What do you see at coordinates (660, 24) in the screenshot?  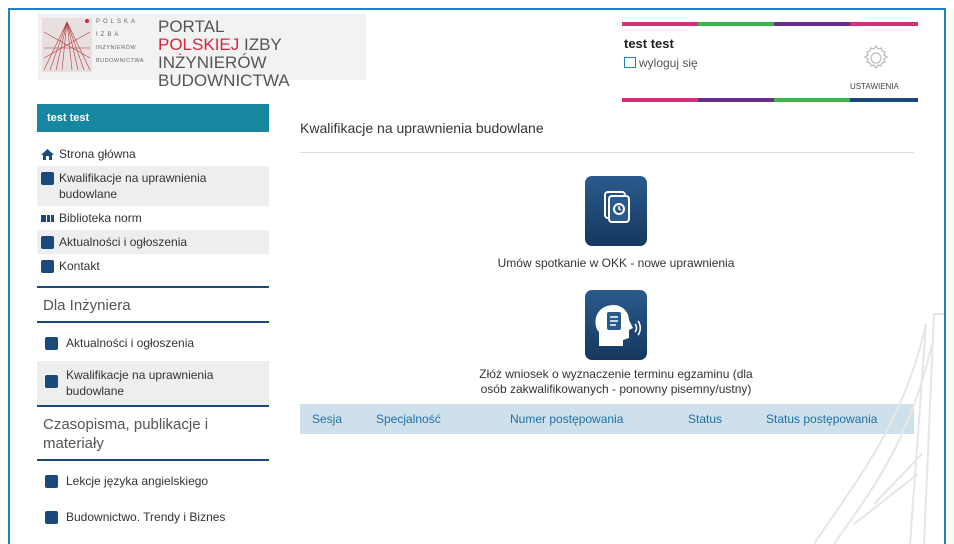 I see `stripe-top-pink` at bounding box center [660, 24].